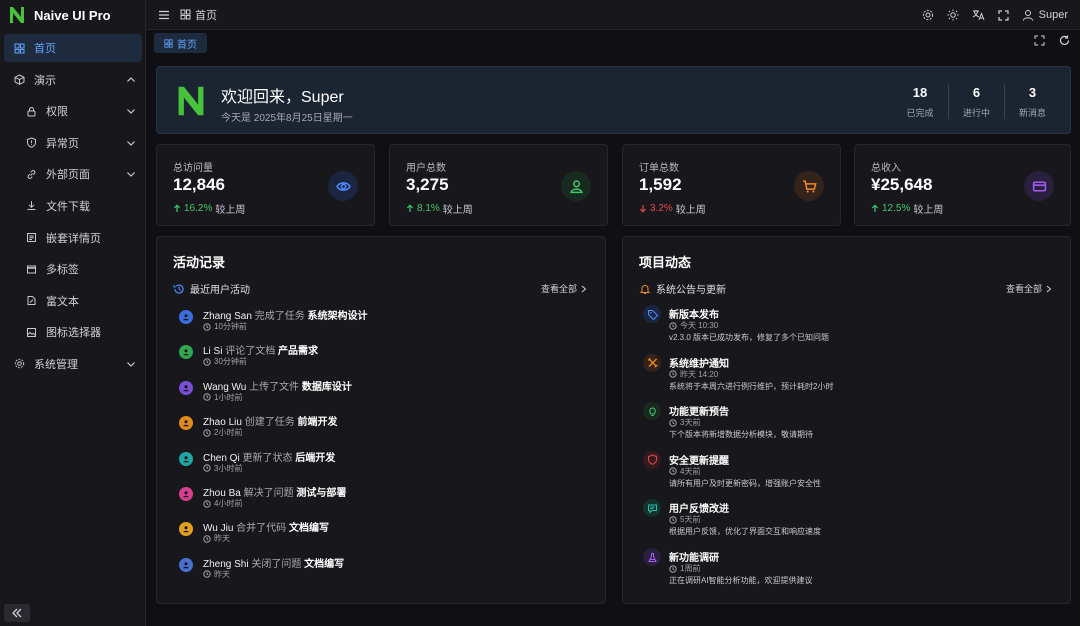 This screenshot has height=626, width=1080. I want to click on sidebar-item-5: 文件下载, so click(73, 206).